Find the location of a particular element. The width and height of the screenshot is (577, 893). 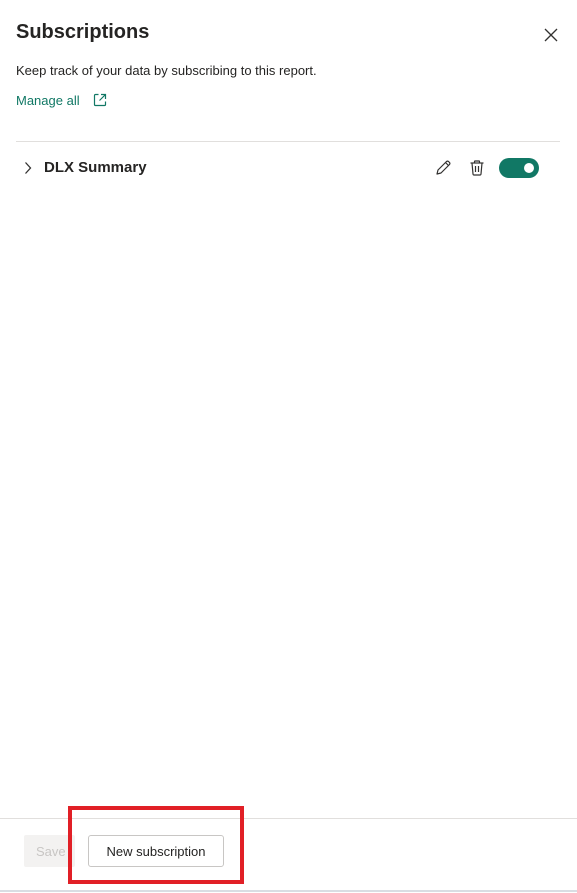

close-icon is located at coordinates (551, 35).